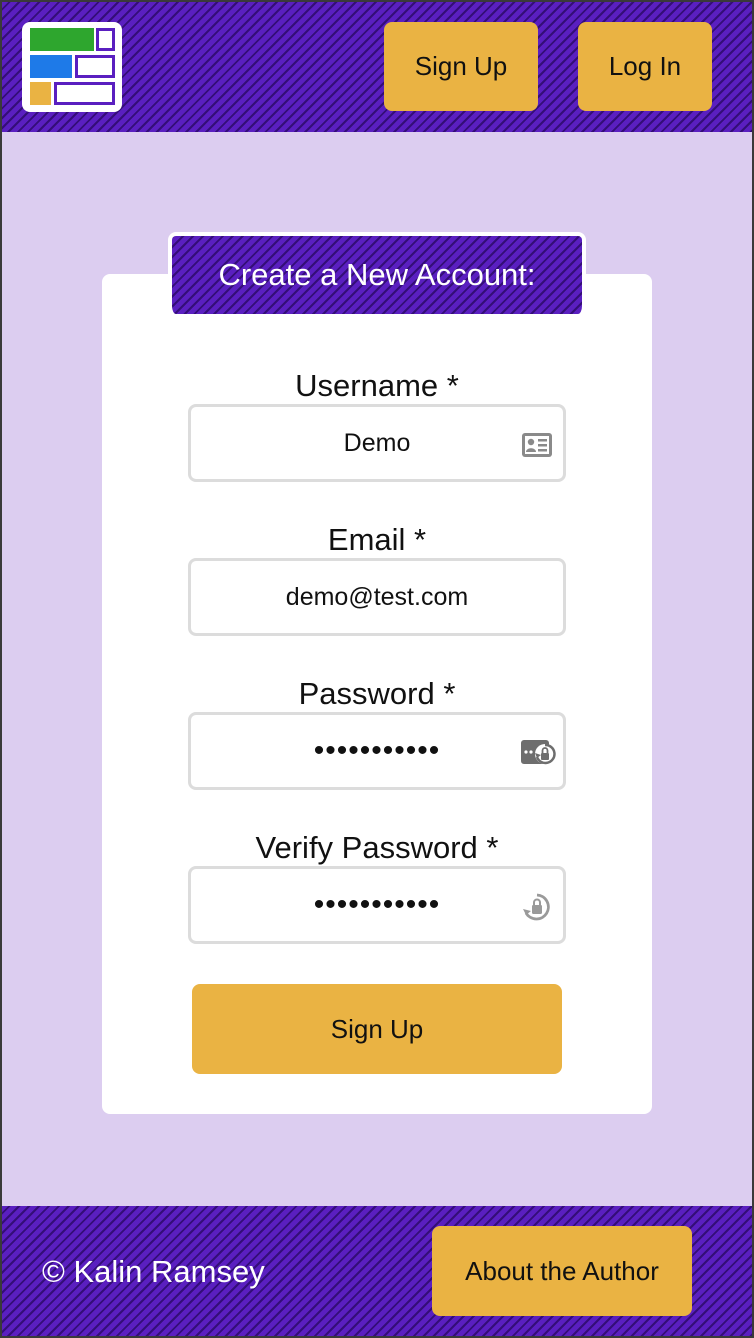  Describe the element at coordinates (377, 1029) in the screenshot. I see `signup-submit-button: Sign Up` at that location.